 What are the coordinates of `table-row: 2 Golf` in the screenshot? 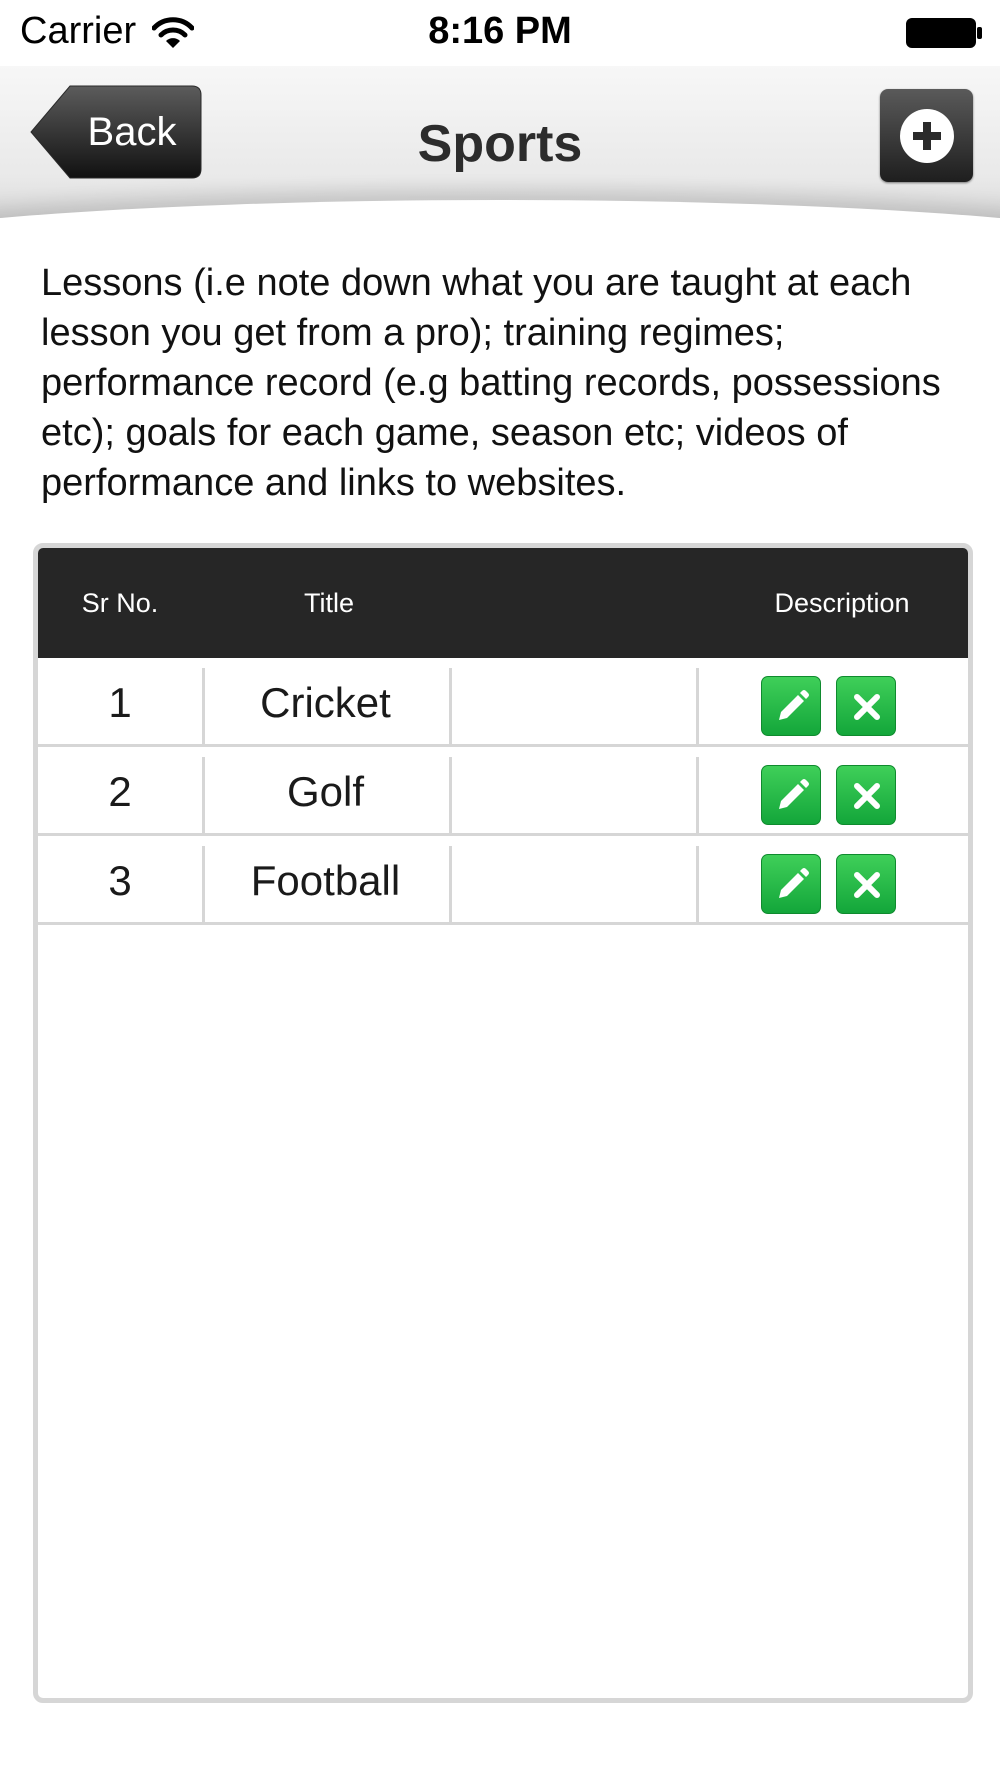 It's located at (503, 791).